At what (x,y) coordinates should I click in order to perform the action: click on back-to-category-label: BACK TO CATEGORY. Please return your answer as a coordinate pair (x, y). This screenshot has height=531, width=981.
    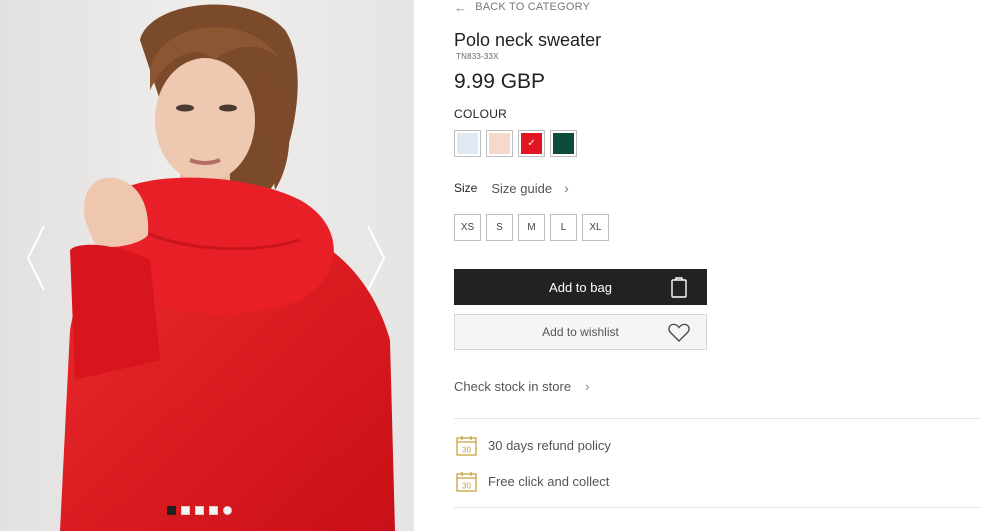
    Looking at the image, I should click on (533, 7).